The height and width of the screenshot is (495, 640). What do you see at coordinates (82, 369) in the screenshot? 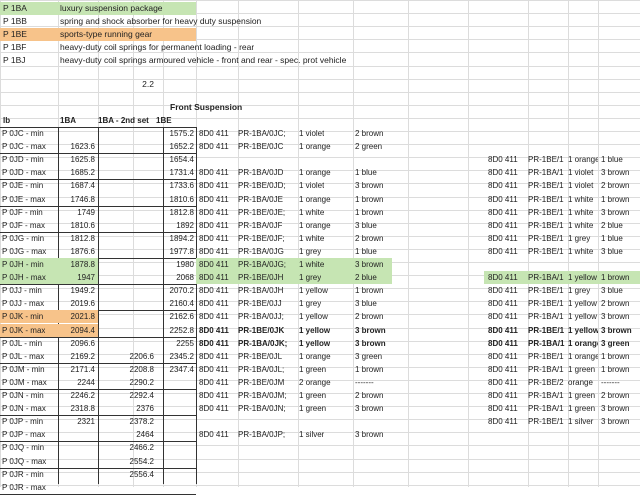
I see `value-1ba: 2171.4` at bounding box center [82, 369].